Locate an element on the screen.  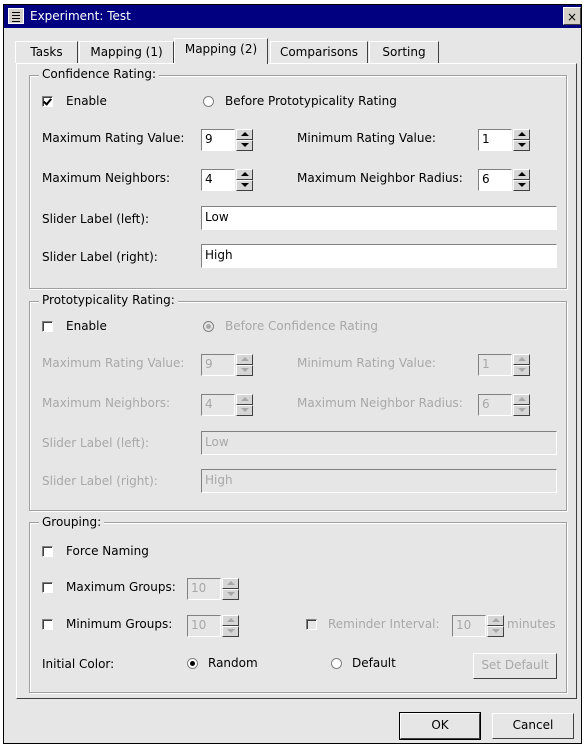
reminder-interval-value: 10 is located at coordinates (469, 626).